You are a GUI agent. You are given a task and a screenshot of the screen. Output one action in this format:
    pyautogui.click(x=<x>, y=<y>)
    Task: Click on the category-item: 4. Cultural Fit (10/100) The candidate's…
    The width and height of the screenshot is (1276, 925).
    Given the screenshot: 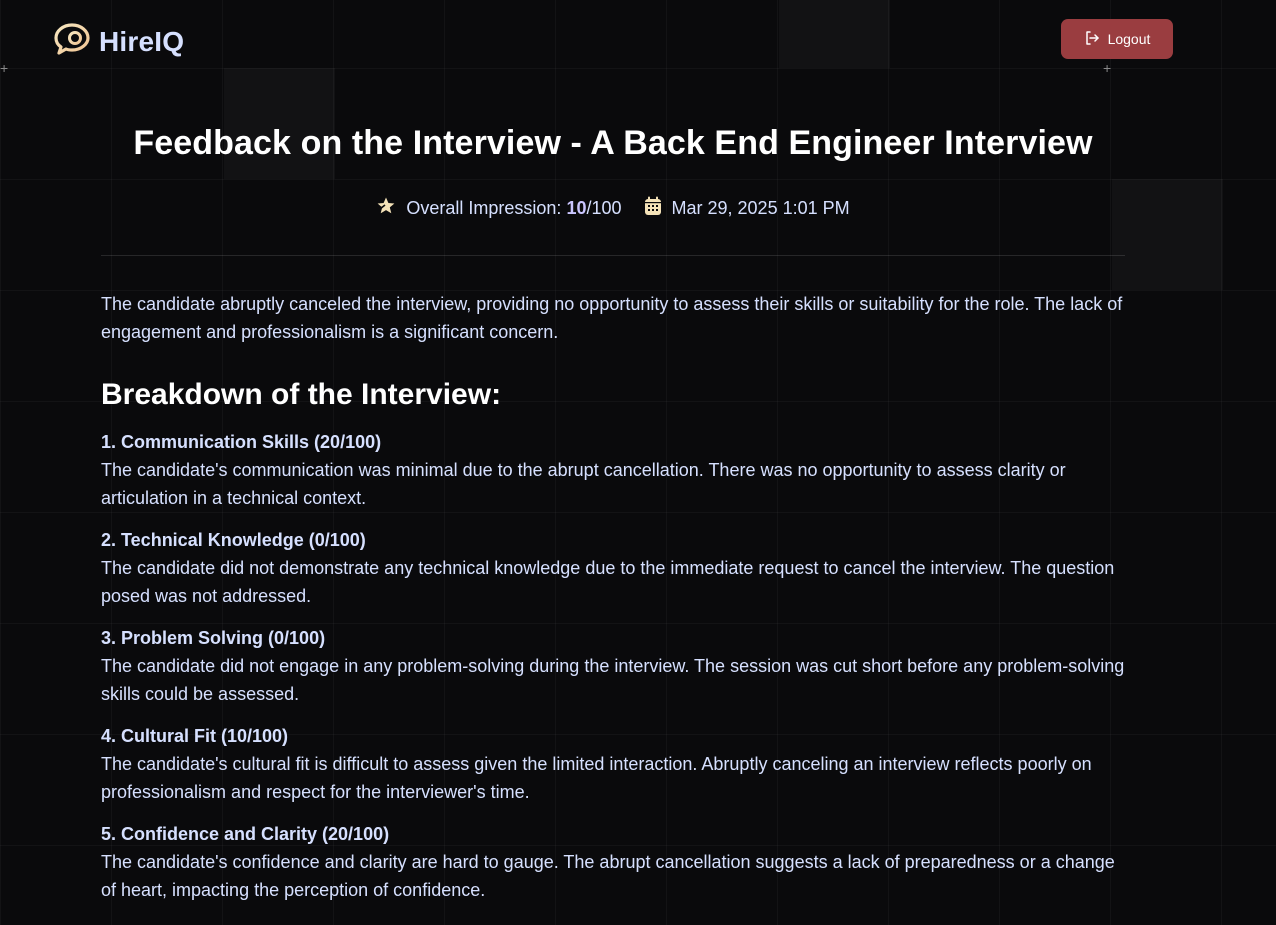 What is the action you would take?
    pyautogui.click(x=613, y=764)
    